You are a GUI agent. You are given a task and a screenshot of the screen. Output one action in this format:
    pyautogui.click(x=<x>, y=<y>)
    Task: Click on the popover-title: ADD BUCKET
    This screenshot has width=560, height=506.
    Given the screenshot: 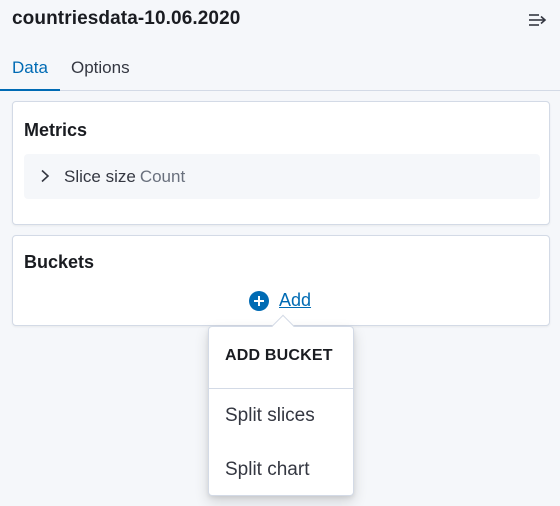 What is the action you would take?
    pyautogui.click(x=279, y=355)
    